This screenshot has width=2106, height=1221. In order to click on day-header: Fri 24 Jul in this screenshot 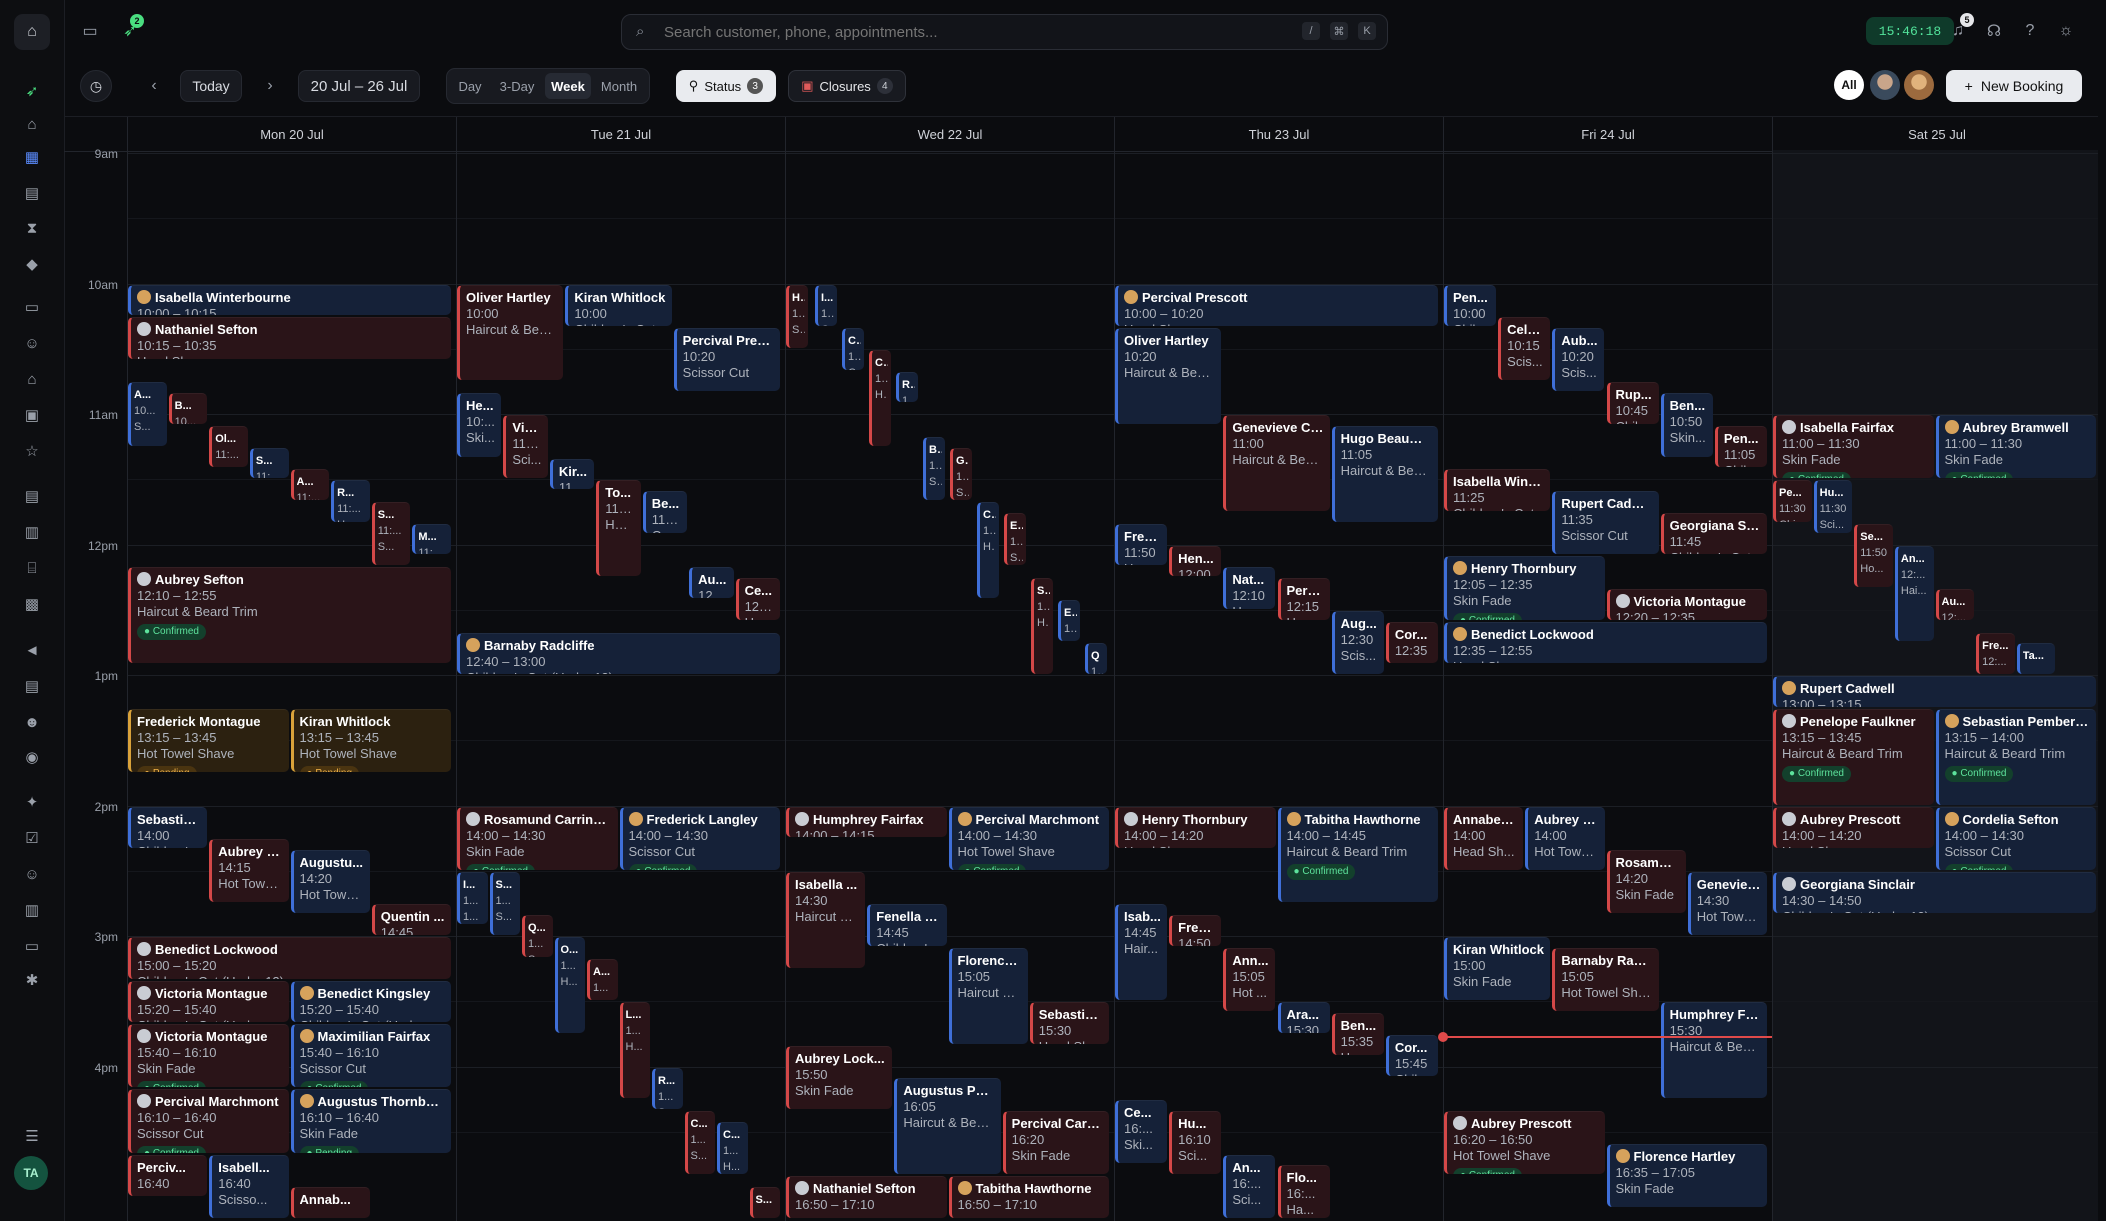, I will do `click(1607, 134)`.